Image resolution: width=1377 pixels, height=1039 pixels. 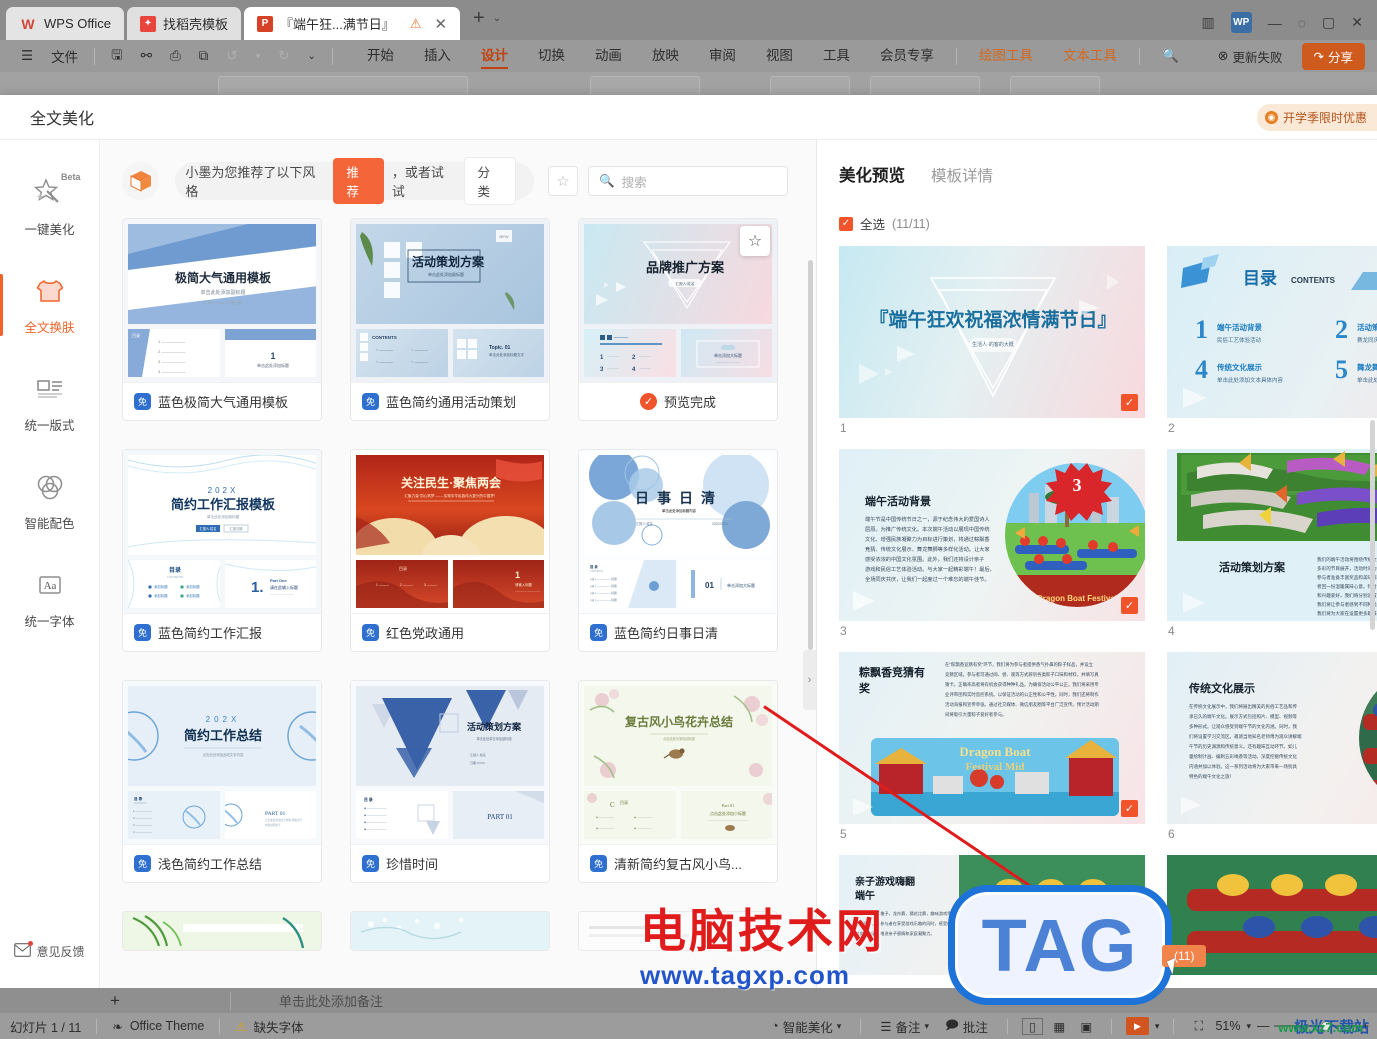 What do you see at coordinates (49, 207) in the screenshot?
I see `sidebar-item-one-click-beautify: Beta 一键美化` at bounding box center [49, 207].